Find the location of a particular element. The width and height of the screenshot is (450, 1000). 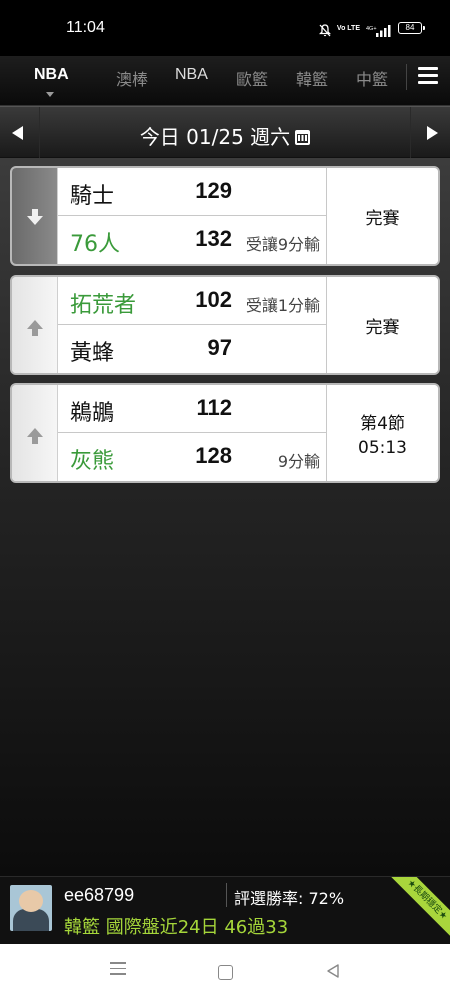

status-icons: Vo LTE 4G+ 84 is located at coordinates (371, 28).